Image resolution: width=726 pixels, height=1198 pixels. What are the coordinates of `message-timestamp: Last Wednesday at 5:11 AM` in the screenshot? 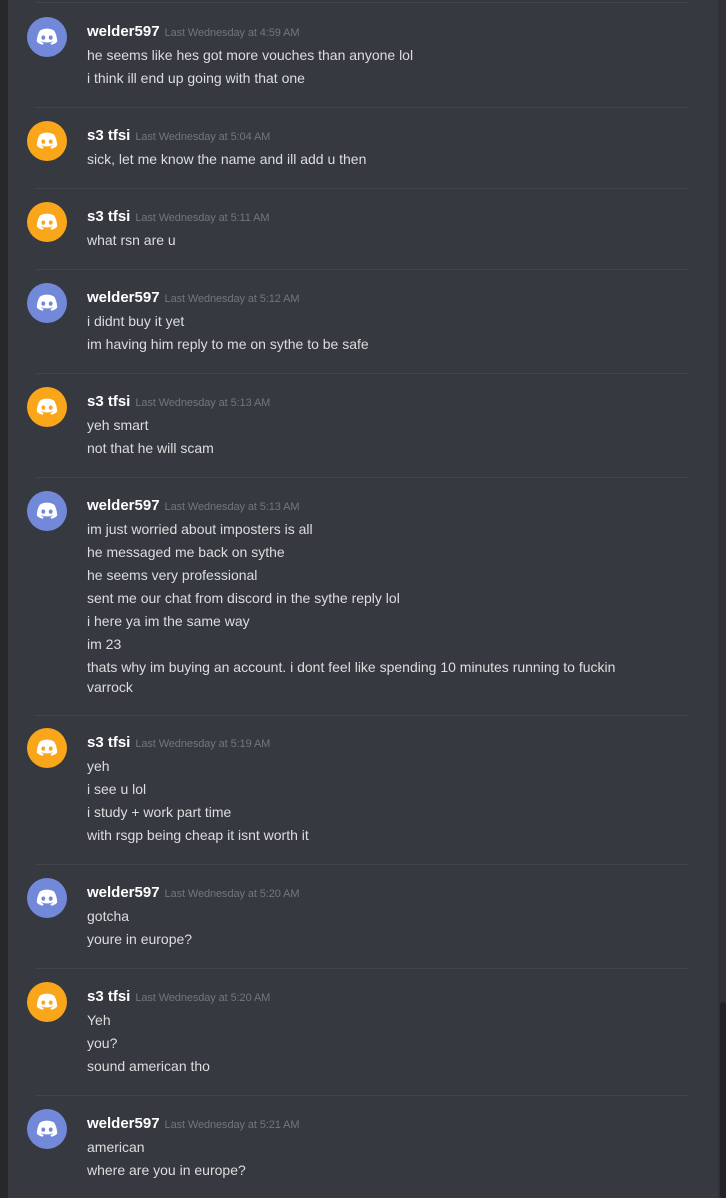 It's located at (202, 218).